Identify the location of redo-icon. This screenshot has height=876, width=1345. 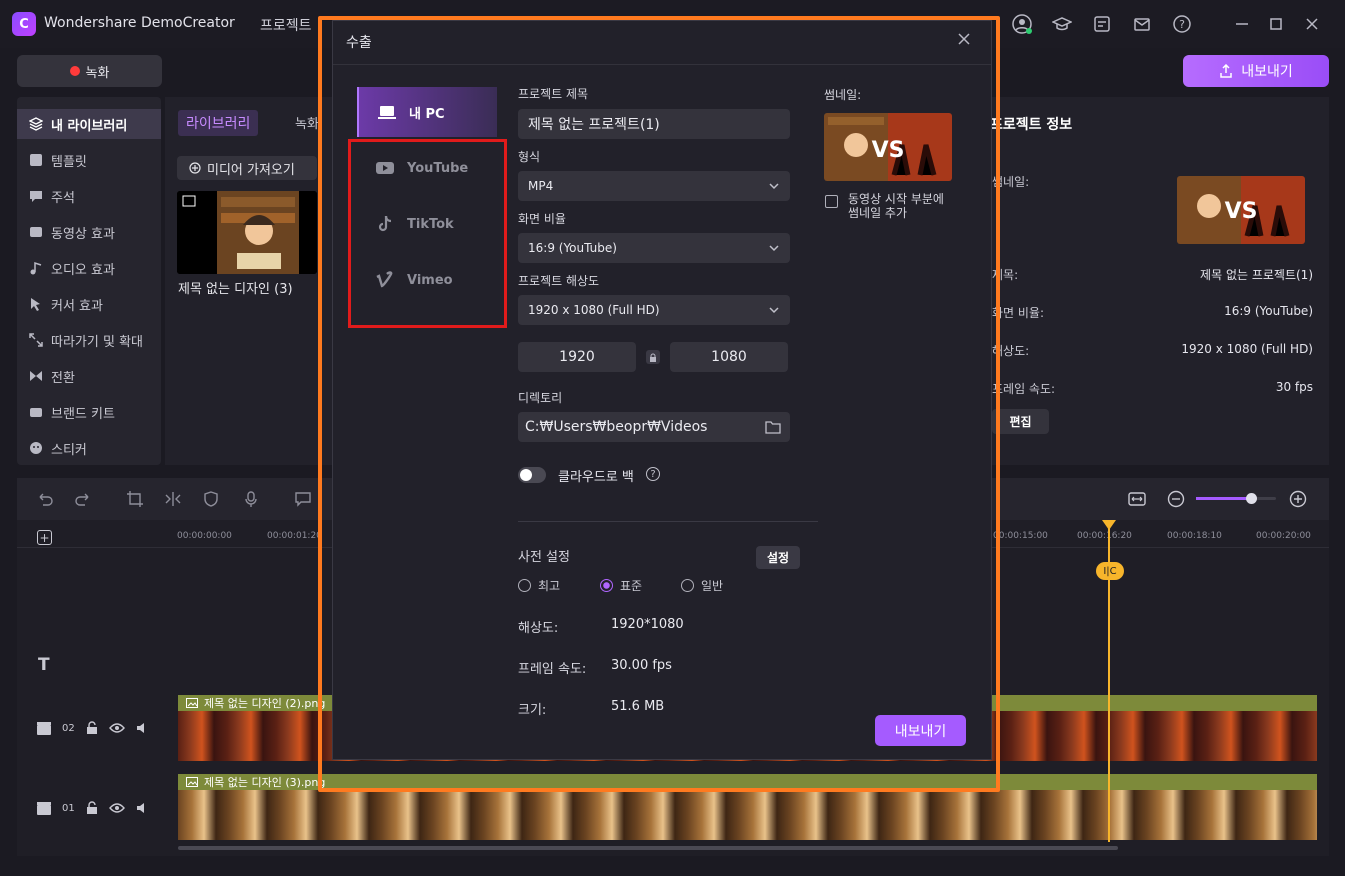
(83, 499).